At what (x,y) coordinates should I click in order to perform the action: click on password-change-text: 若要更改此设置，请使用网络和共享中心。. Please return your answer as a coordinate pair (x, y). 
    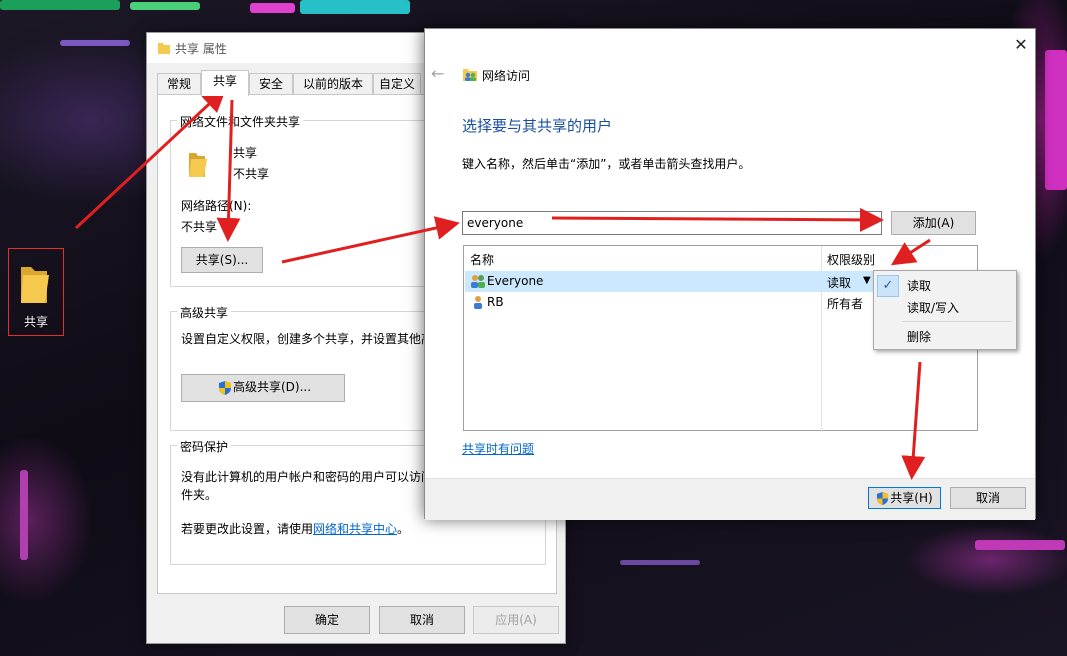
    Looking at the image, I should click on (295, 528).